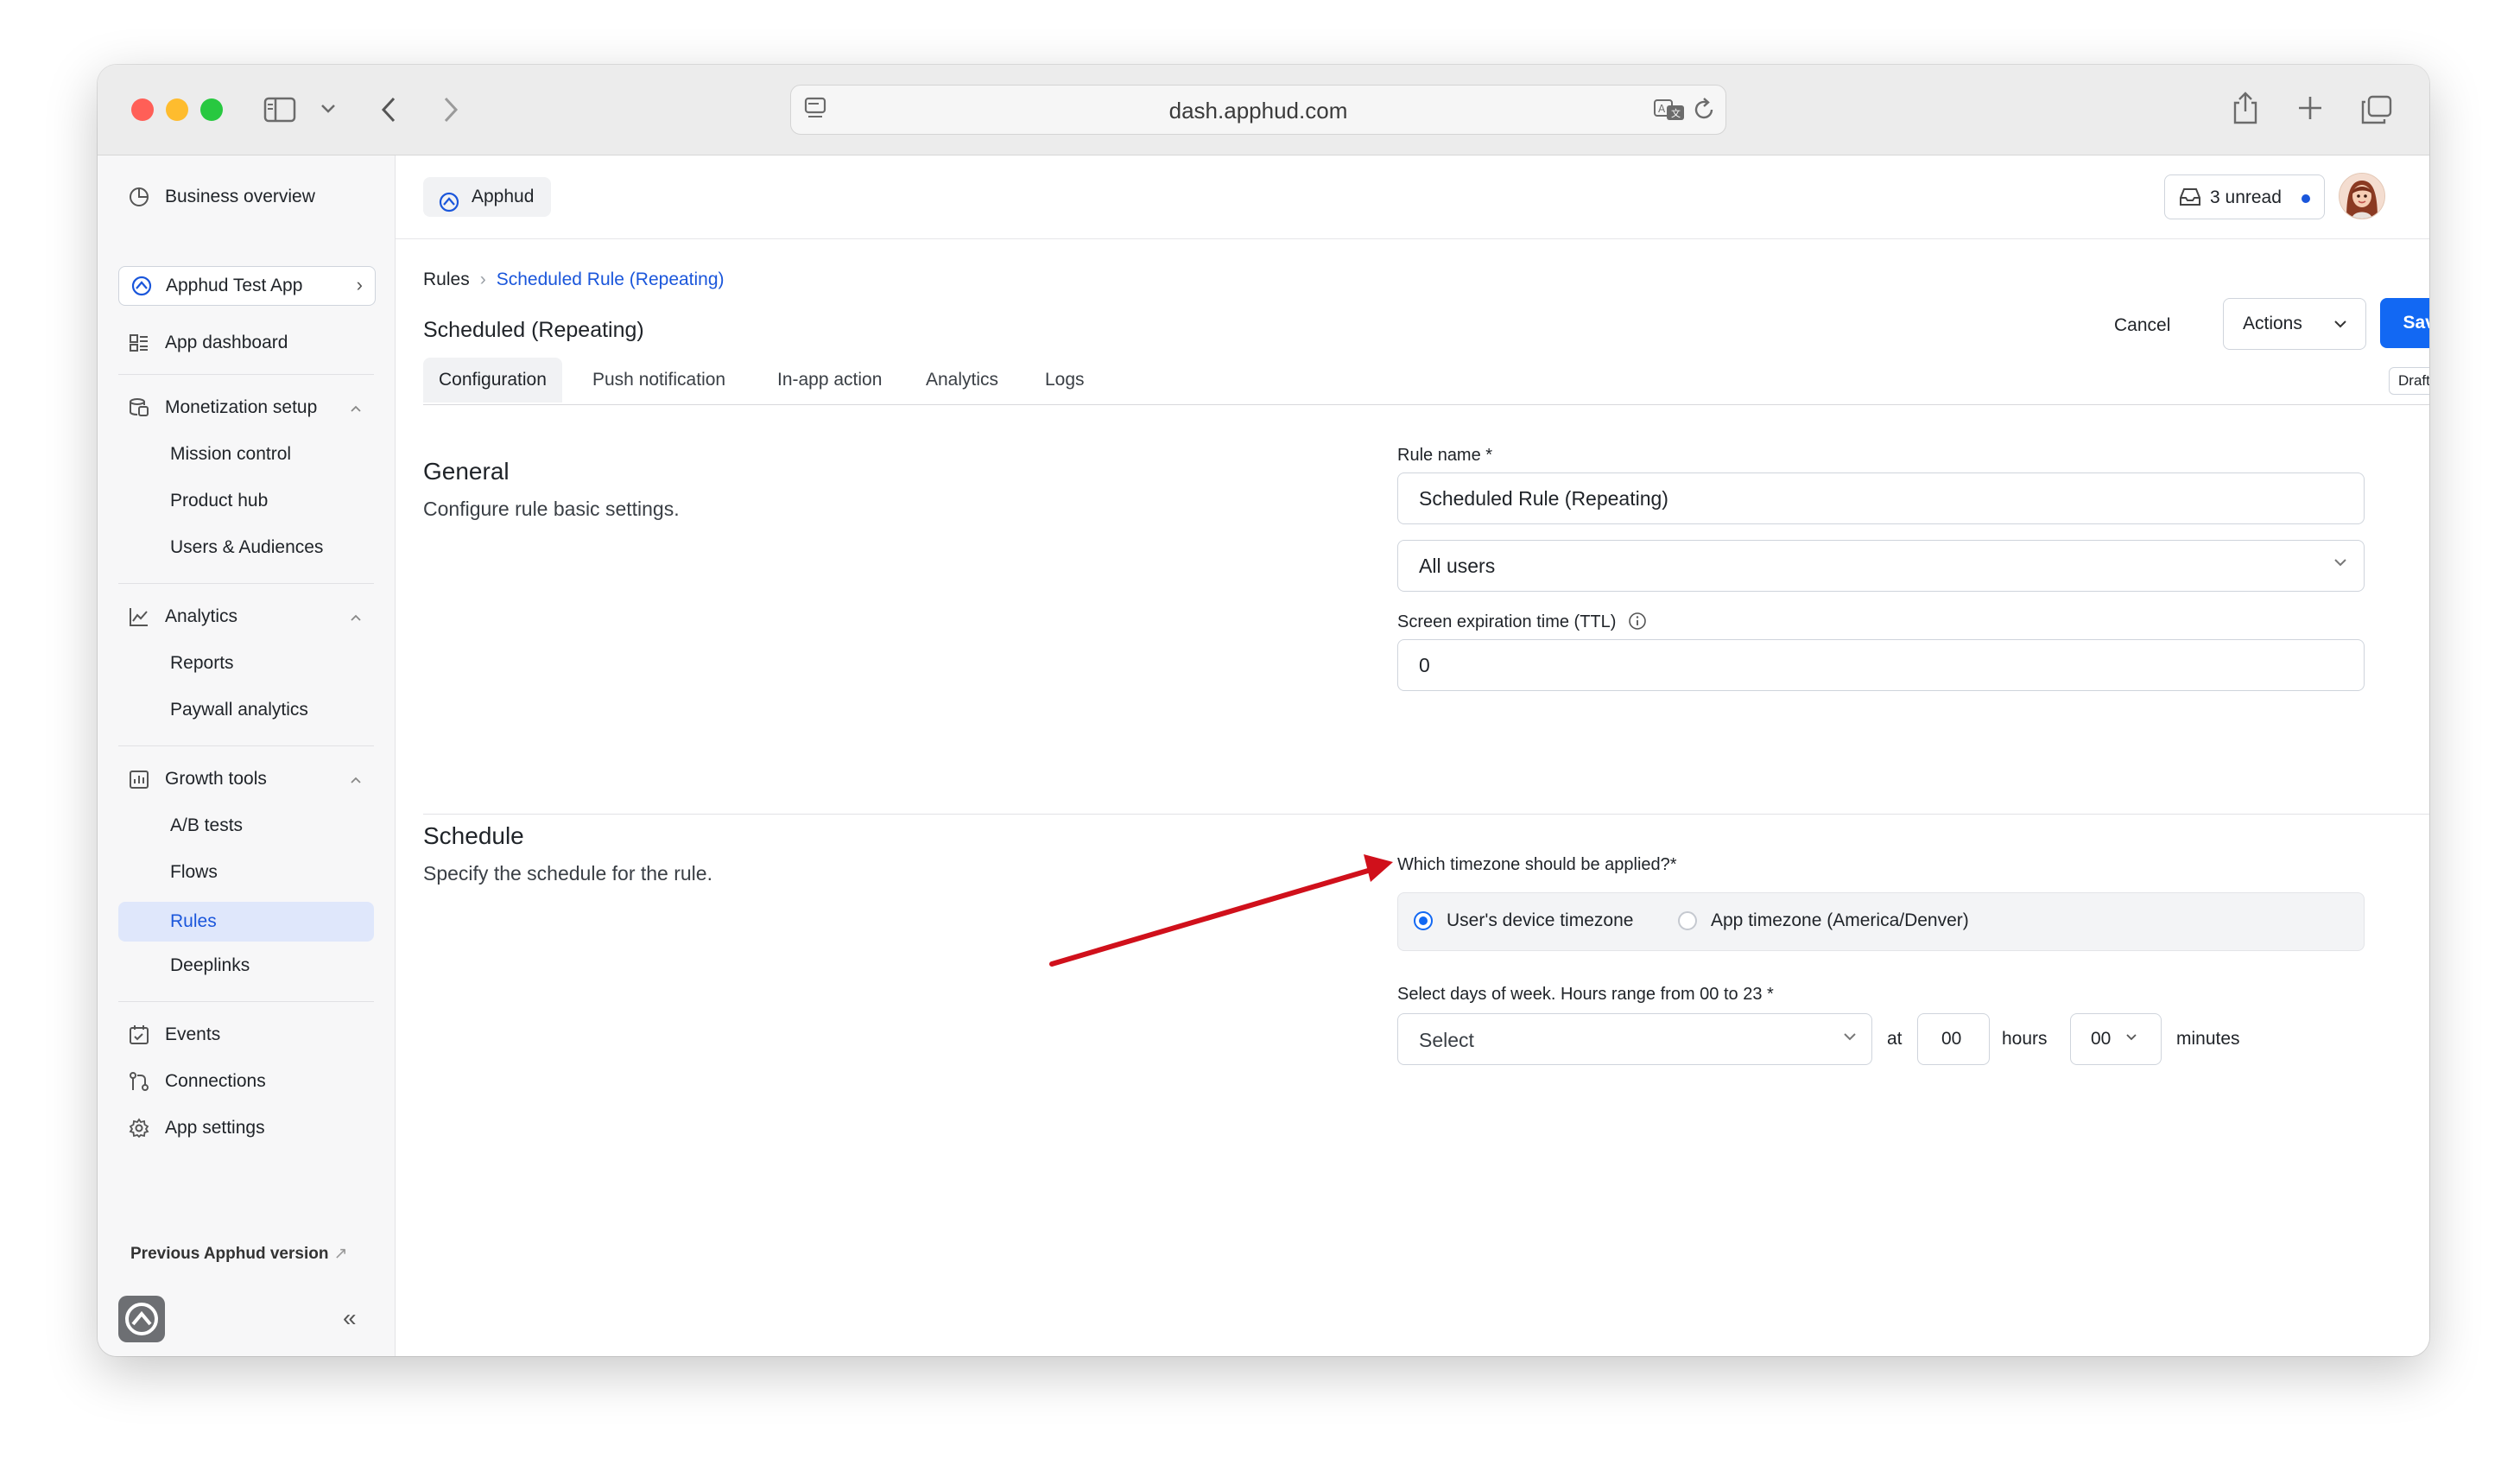 This screenshot has width=2520, height=1484. I want to click on collapse-sidebar-icon: «, so click(350, 1318).